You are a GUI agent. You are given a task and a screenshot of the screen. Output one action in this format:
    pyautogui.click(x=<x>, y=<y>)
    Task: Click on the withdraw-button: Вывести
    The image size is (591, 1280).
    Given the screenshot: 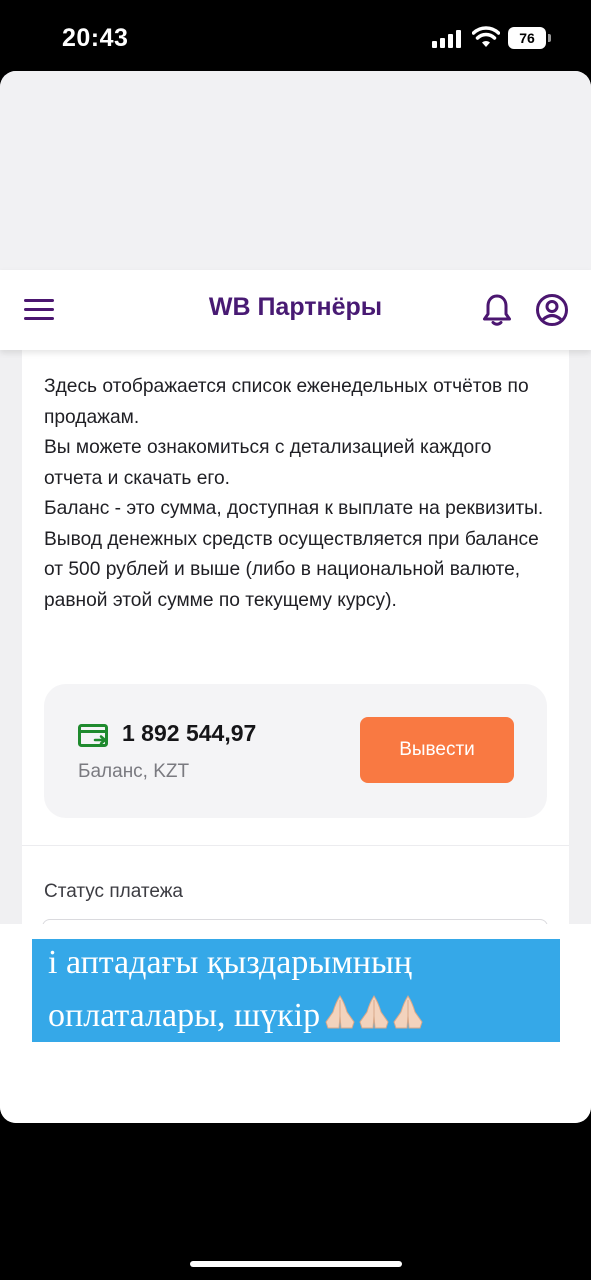 What is the action you would take?
    pyautogui.click(x=437, y=750)
    